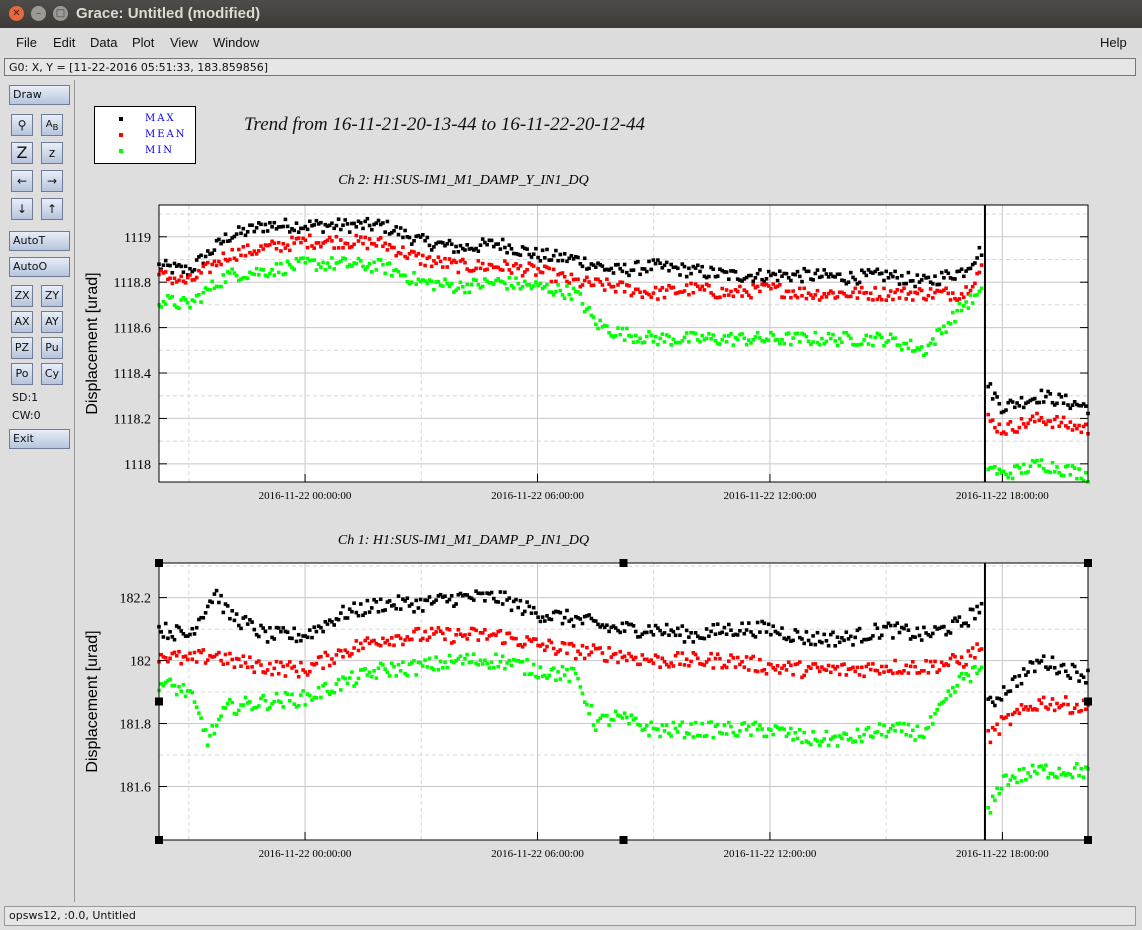  What do you see at coordinates (160, 118) in the screenshot?
I see `legend-label-max: MAX` at bounding box center [160, 118].